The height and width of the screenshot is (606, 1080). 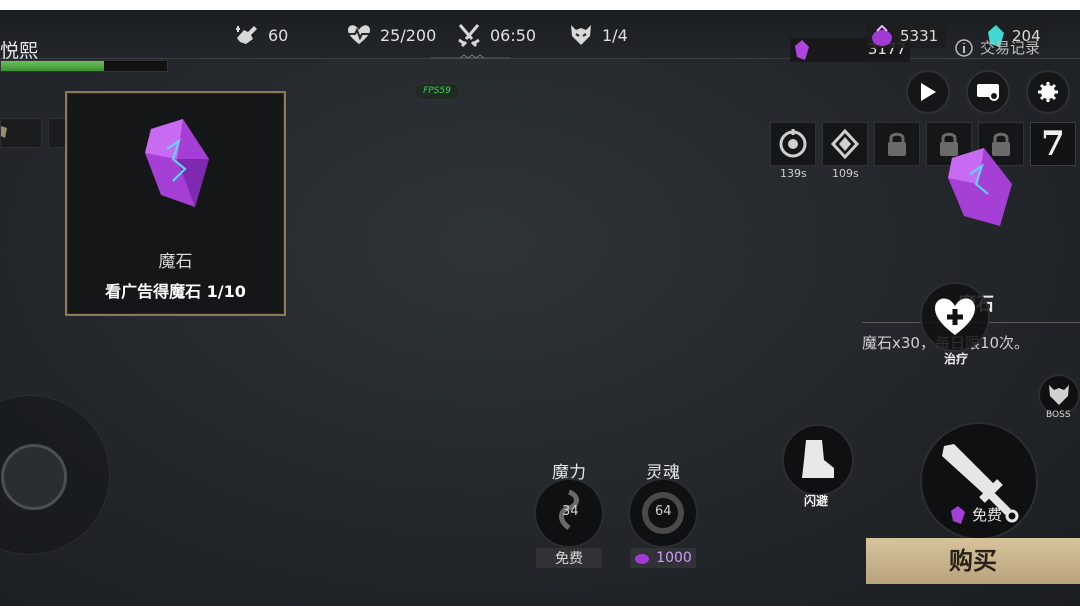 What do you see at coordinates (469, 36) in the screenshot?
I see `crossed-swords-icon` at bounding box center [469, 36].